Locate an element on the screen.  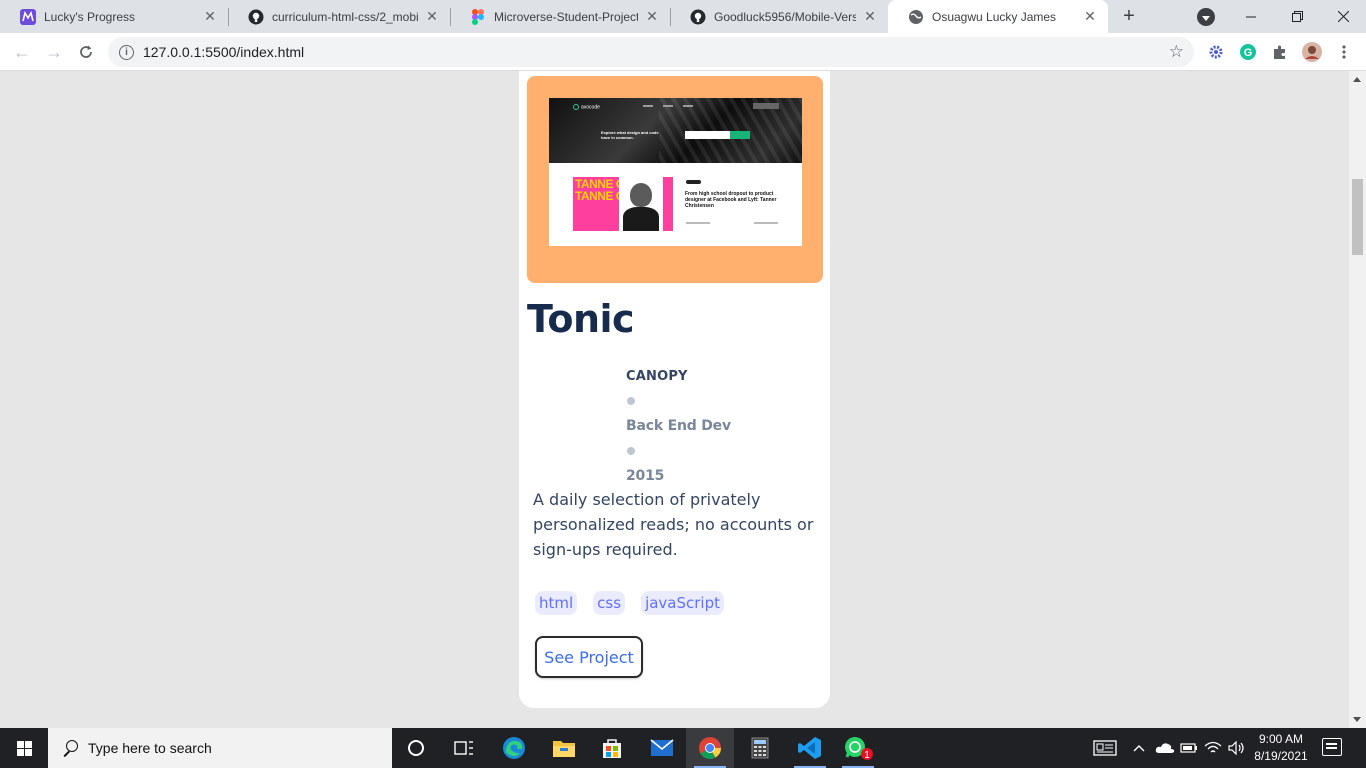
vscode-icon is located at coordinates (810, 748).